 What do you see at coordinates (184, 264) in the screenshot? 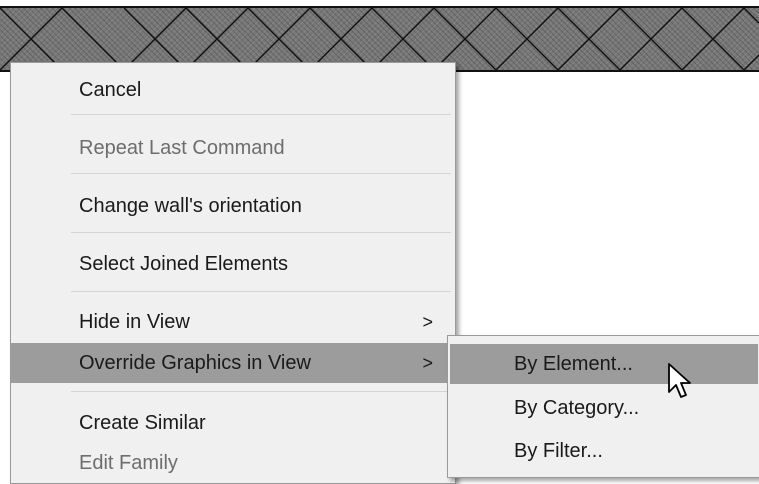
I see `menu-item-label: Select Joined Elements` at bounding box center [184, 264].